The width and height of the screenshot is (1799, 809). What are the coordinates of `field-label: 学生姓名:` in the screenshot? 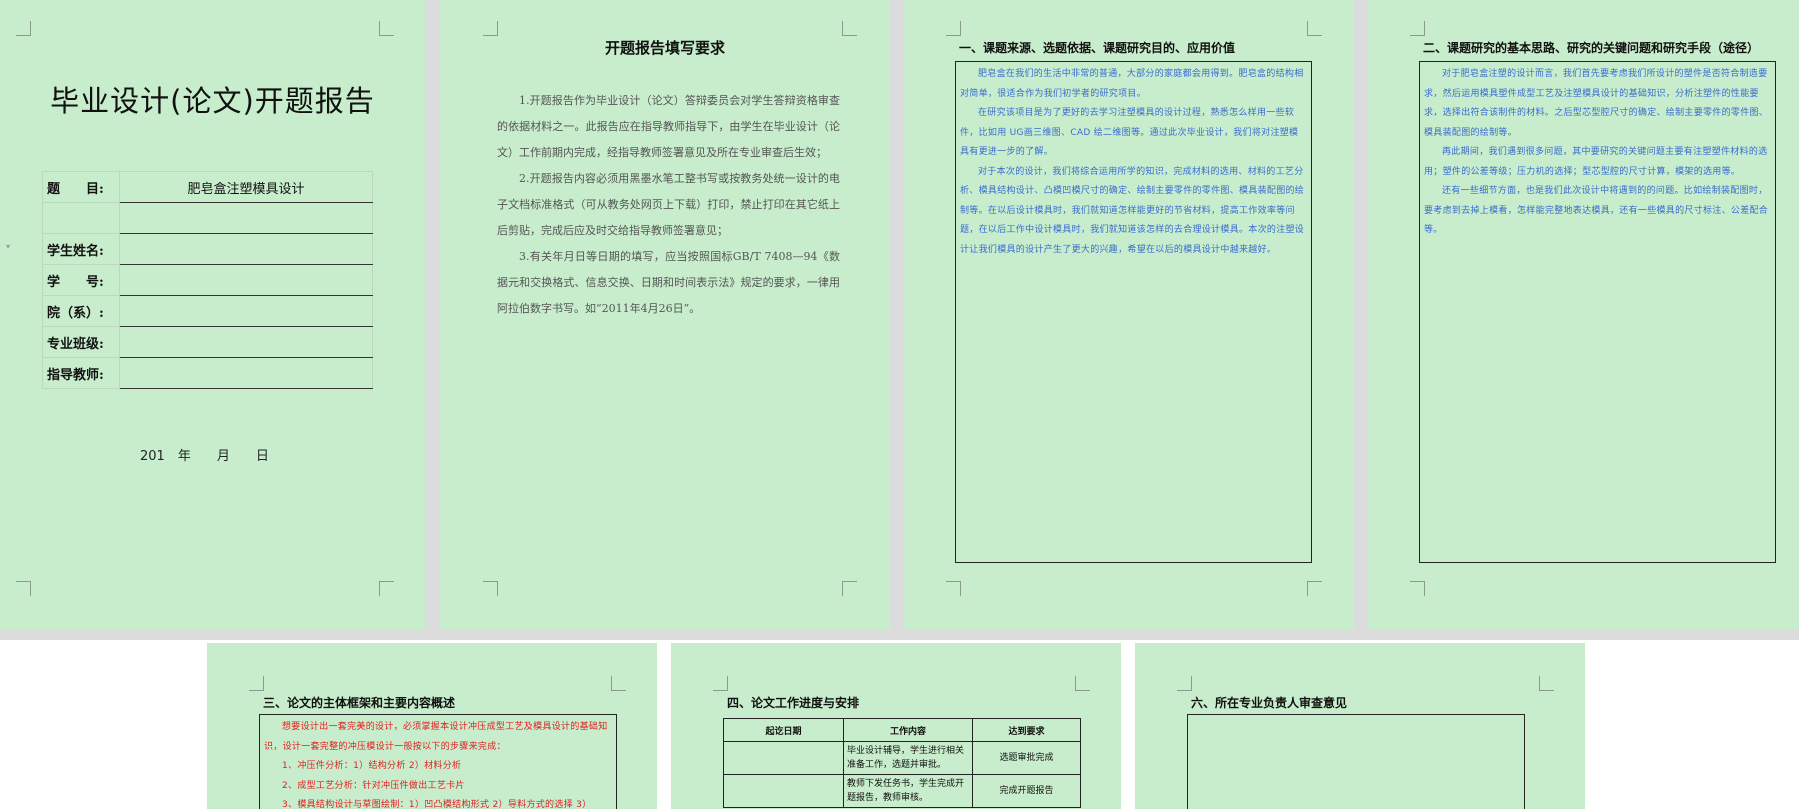 It's located at (81, 249).